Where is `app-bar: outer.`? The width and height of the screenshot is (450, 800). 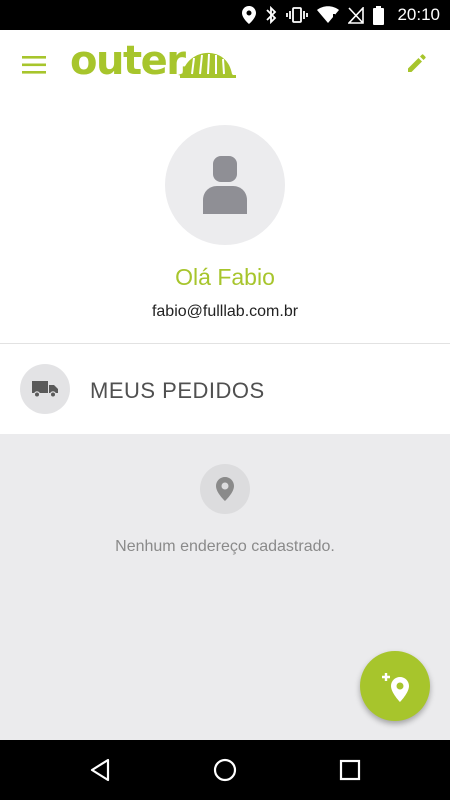 app-bar: outer. is located at coordinates (225, 65).